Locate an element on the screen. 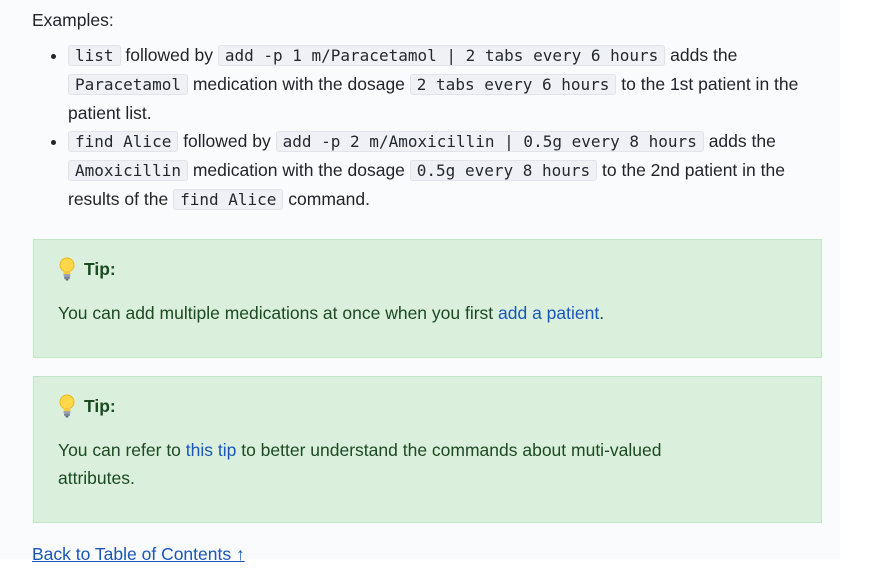 This screenshot has width=875, height=568. inline-code: 2 tabs every 6 hours is located at coordinates (513, 84).